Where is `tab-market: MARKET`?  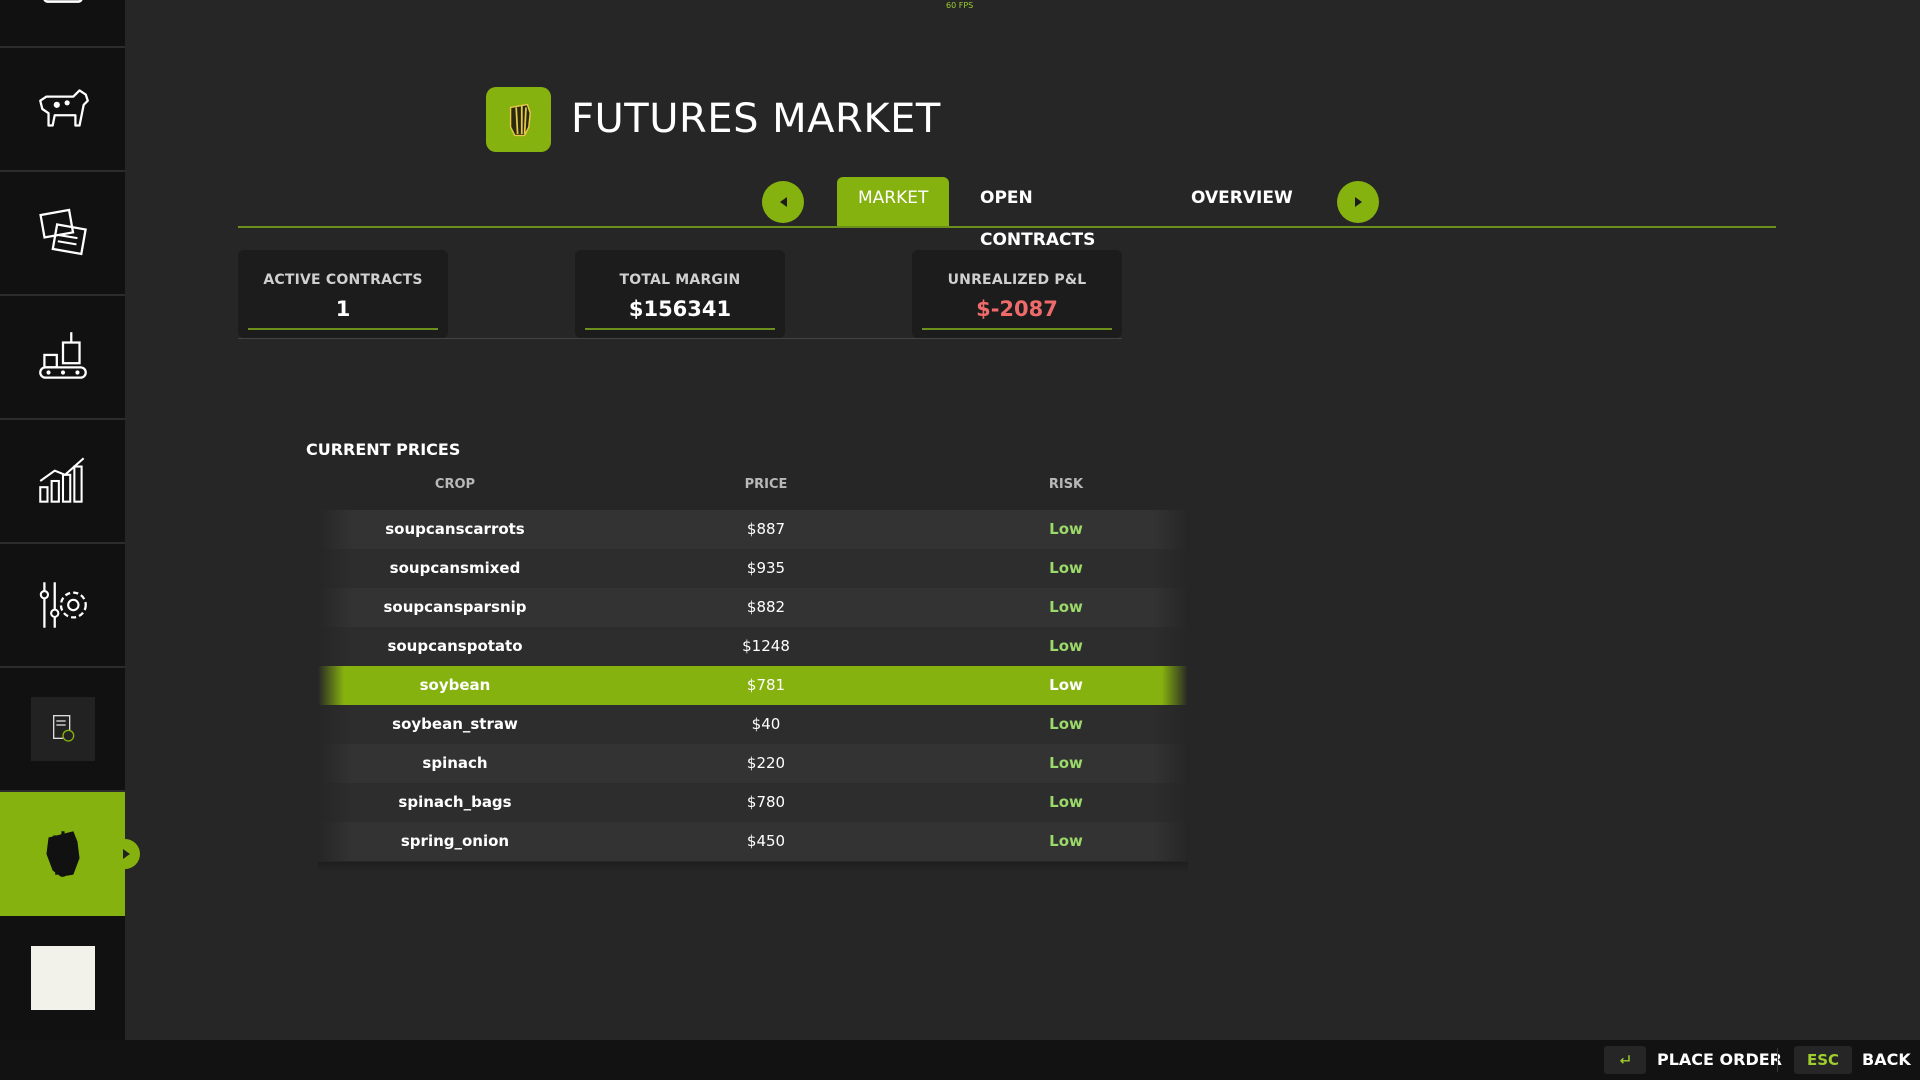
tab-market: MARKET is located at coordinates (893, 202).